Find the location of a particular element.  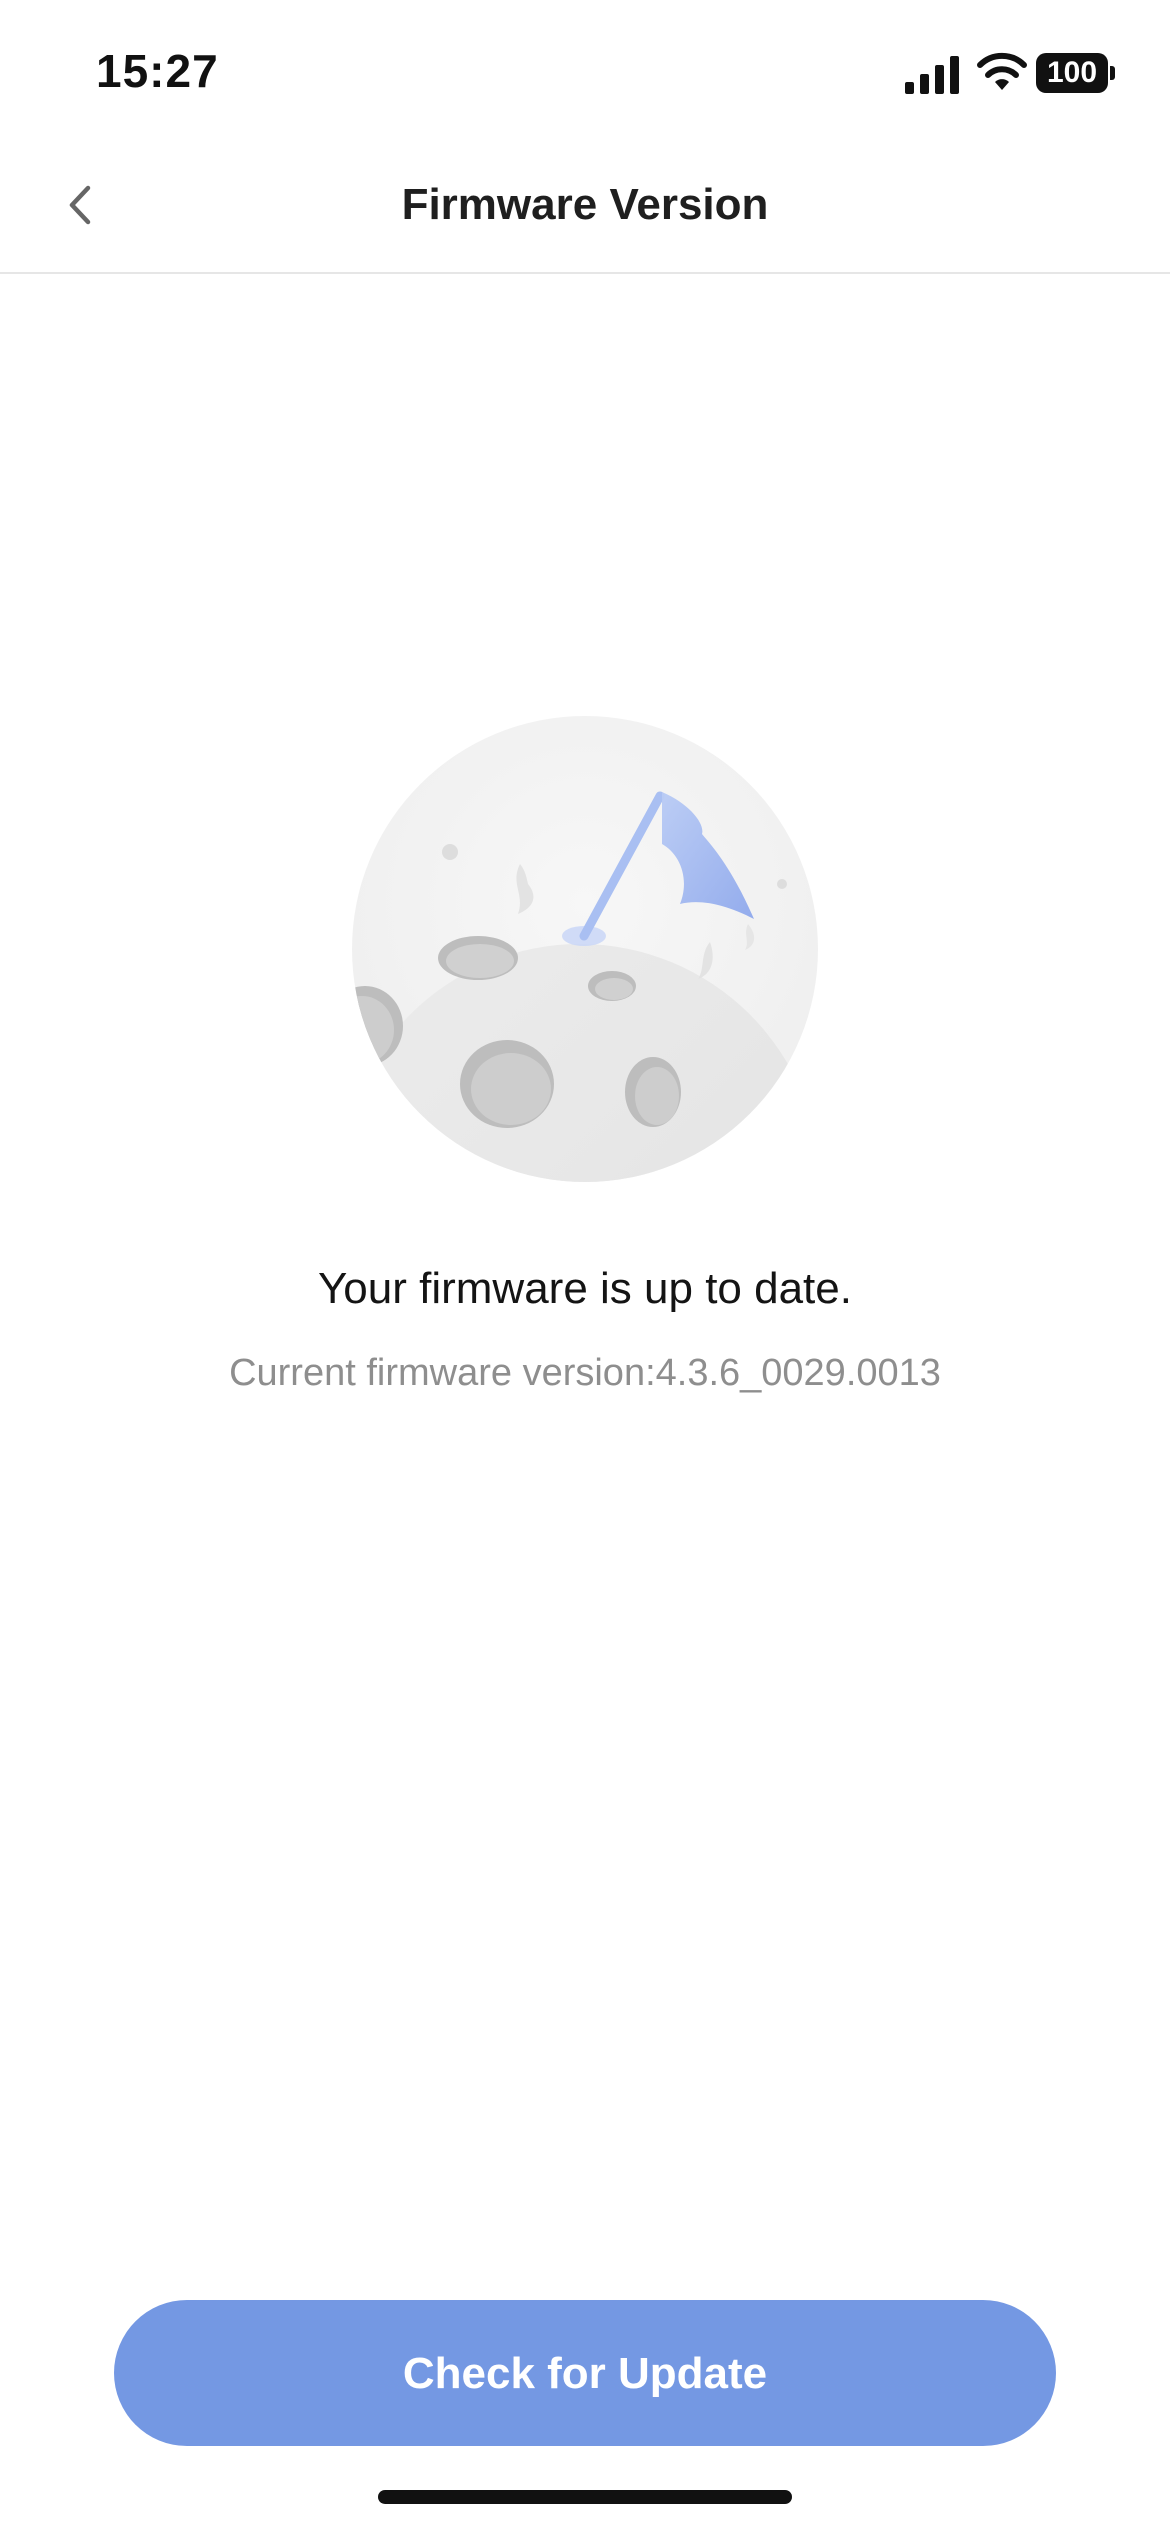

signal-icon is located at coordinates (932, 75).